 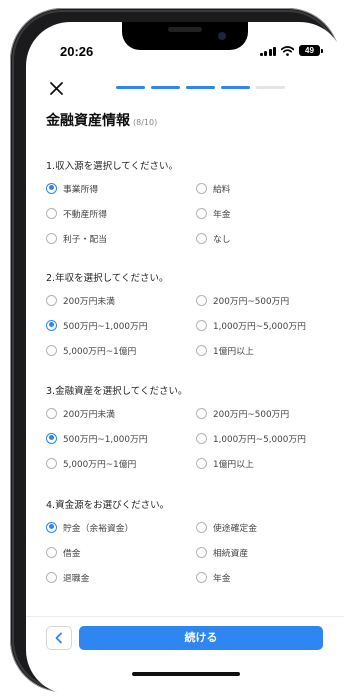 I want to click on radio-option: 給料, so click(x=266, y=188).